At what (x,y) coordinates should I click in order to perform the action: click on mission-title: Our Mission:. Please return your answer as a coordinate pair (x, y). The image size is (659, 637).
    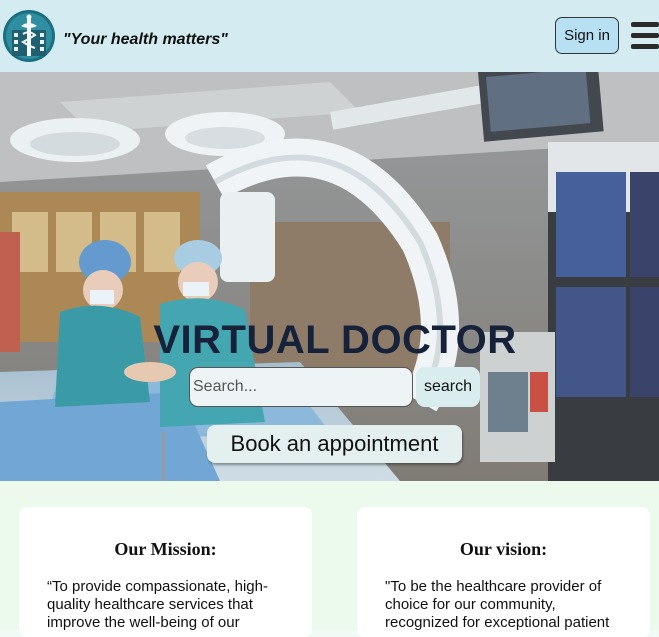
    Looking at the image, I should click on (165, 549).